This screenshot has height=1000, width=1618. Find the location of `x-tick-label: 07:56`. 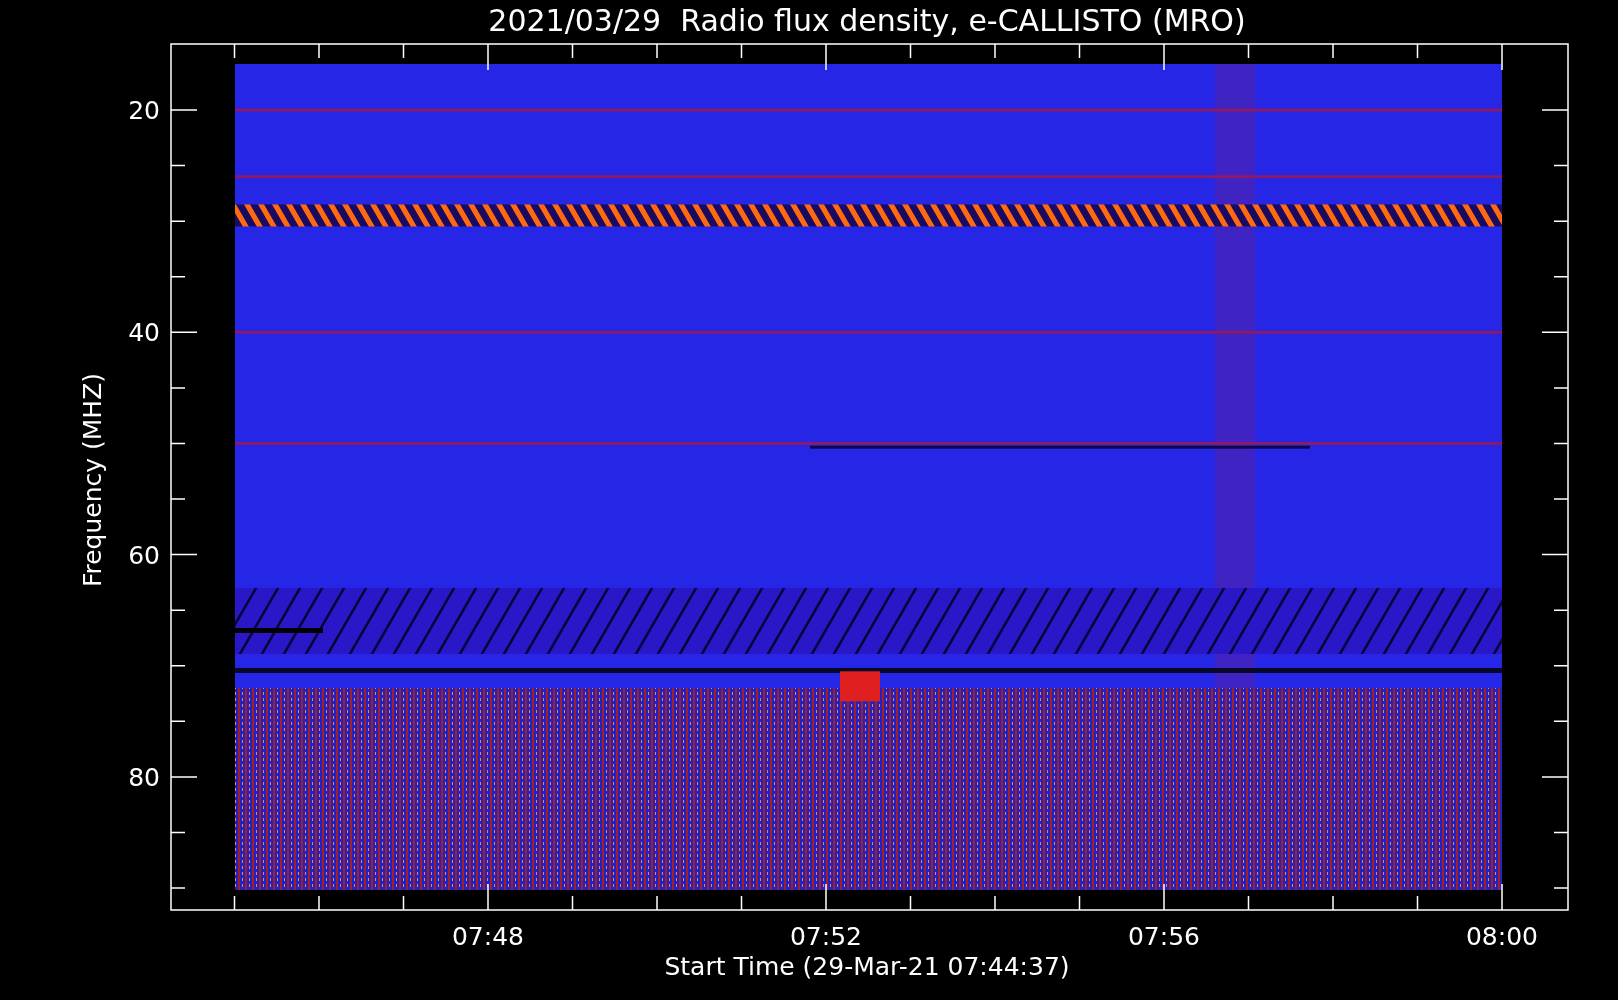

x-tick-label: 07:56 is located at coordinates (1164, 936).